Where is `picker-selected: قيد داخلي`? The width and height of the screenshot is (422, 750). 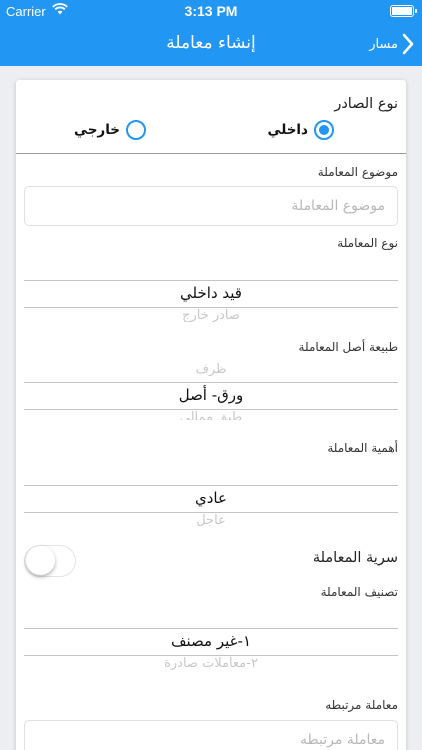 picker-selected: قيد داخلي is located at coordinates (211, 293).